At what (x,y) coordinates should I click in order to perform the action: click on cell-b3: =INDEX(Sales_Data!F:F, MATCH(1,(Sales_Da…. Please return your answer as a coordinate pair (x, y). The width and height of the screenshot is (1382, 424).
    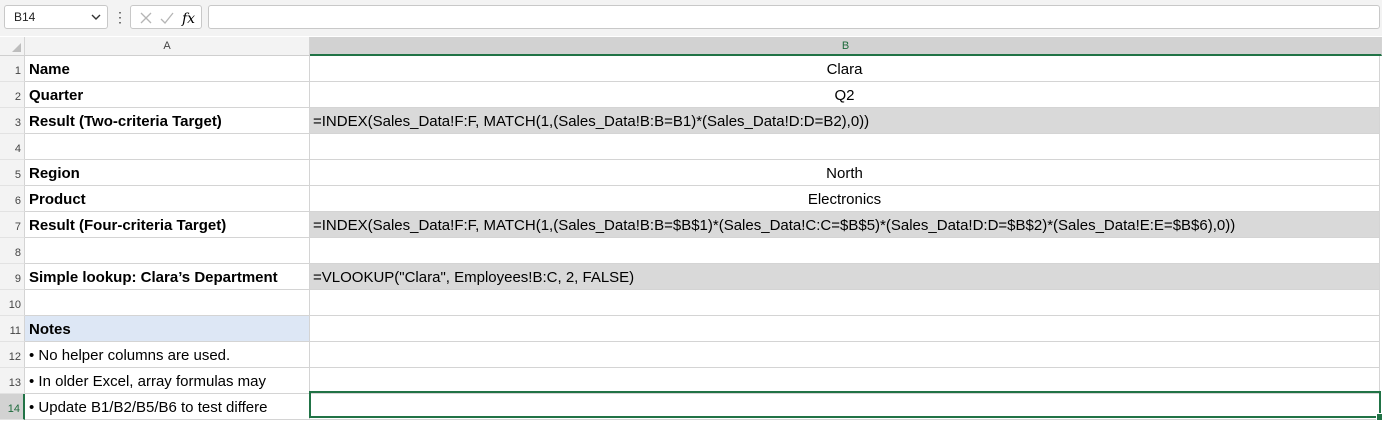
    Looking at the image, I should click on (845, 121).